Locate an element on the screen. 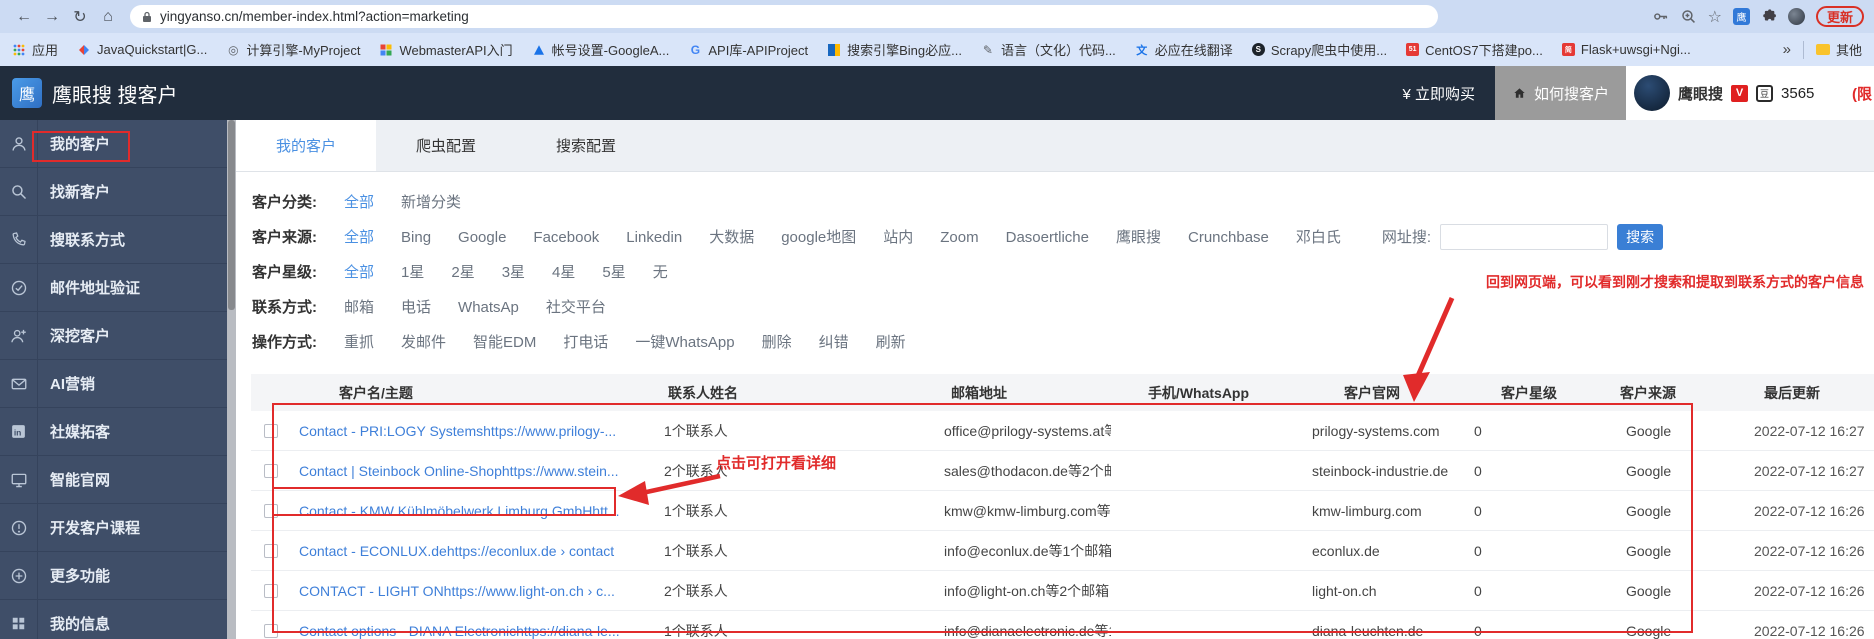  bookmark-item: ◎ 计算引擎-MyProject is located at coordinates (293, 49).